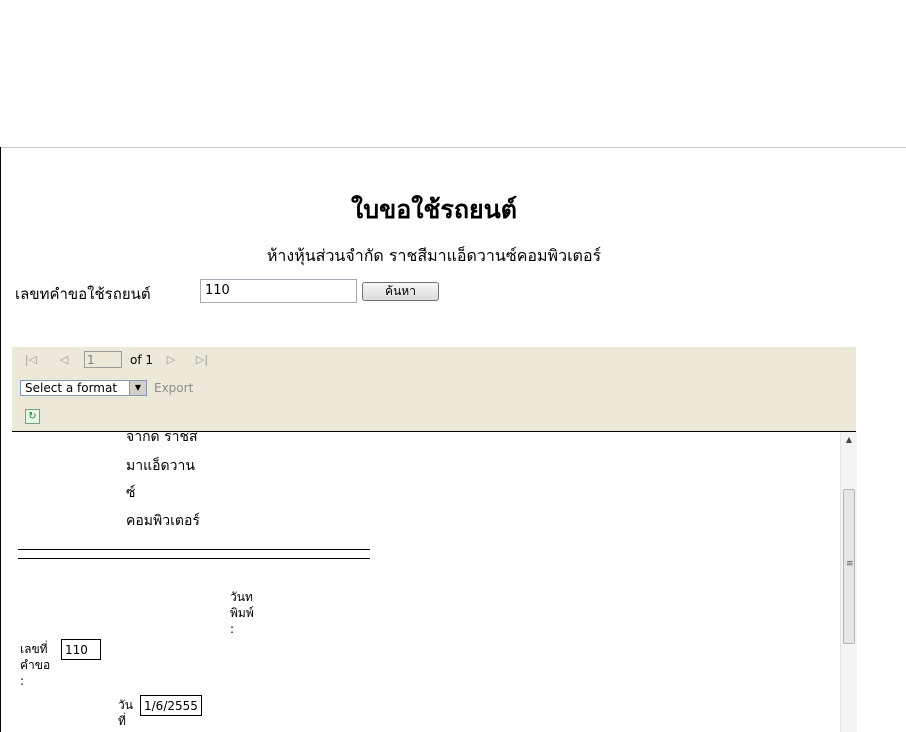  What do you see at coordinates (171, 705) in the screenshot?
I see `date-value: 1/6/2555` at bounding box center [171, 705].